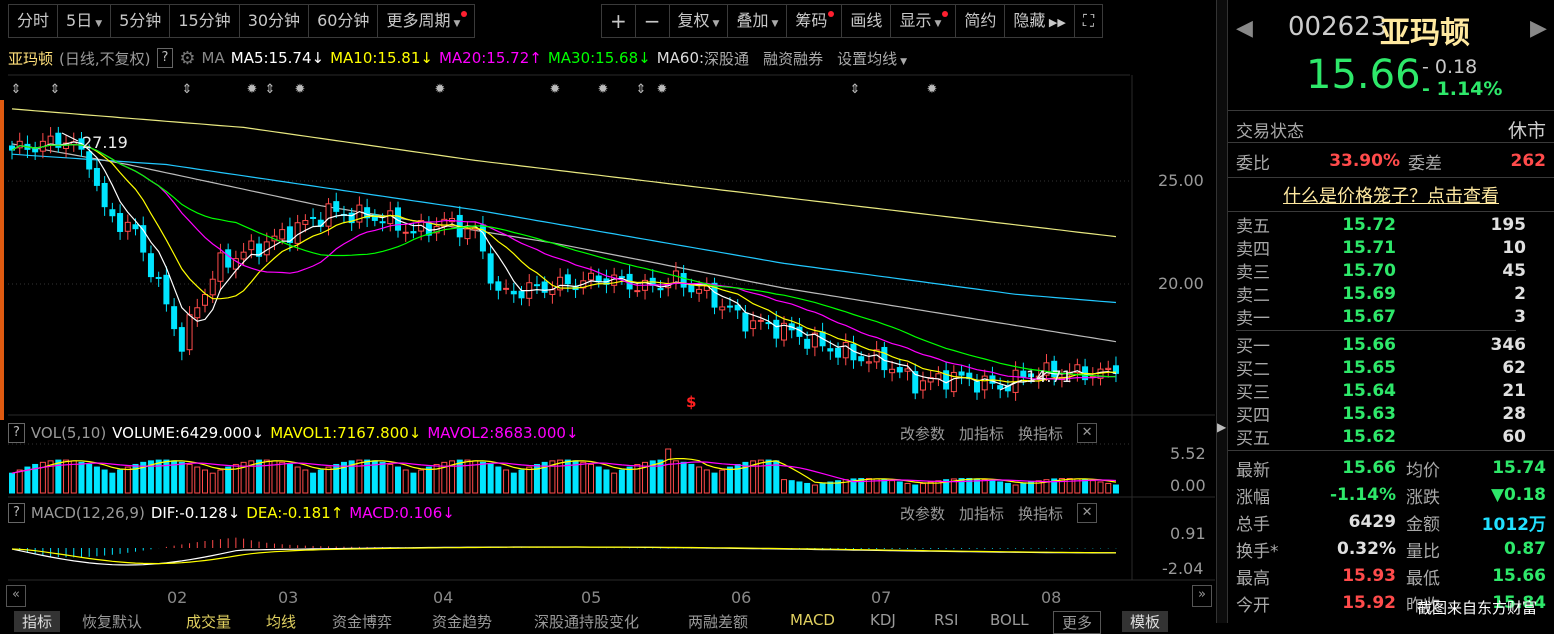  What do you see at coordinates (1391, 161) in the screenshot?
I see `order-ratio-row: 委比 33.90% 委差 262` at bounding box center [1391, 161].